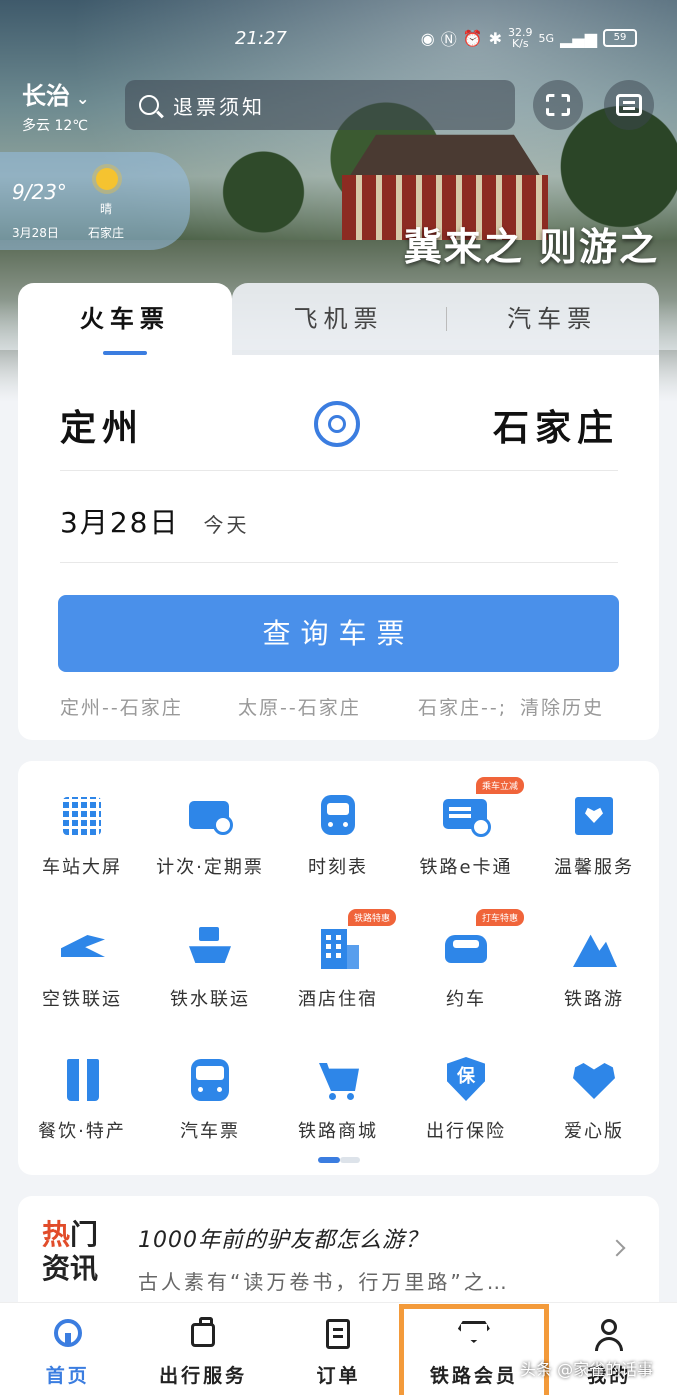 This screenshot has width=677, height=1395. Describe the element at coordinates (55, 126) in the screenshot. I see `weather-summary: 多云 12℃` at that location.